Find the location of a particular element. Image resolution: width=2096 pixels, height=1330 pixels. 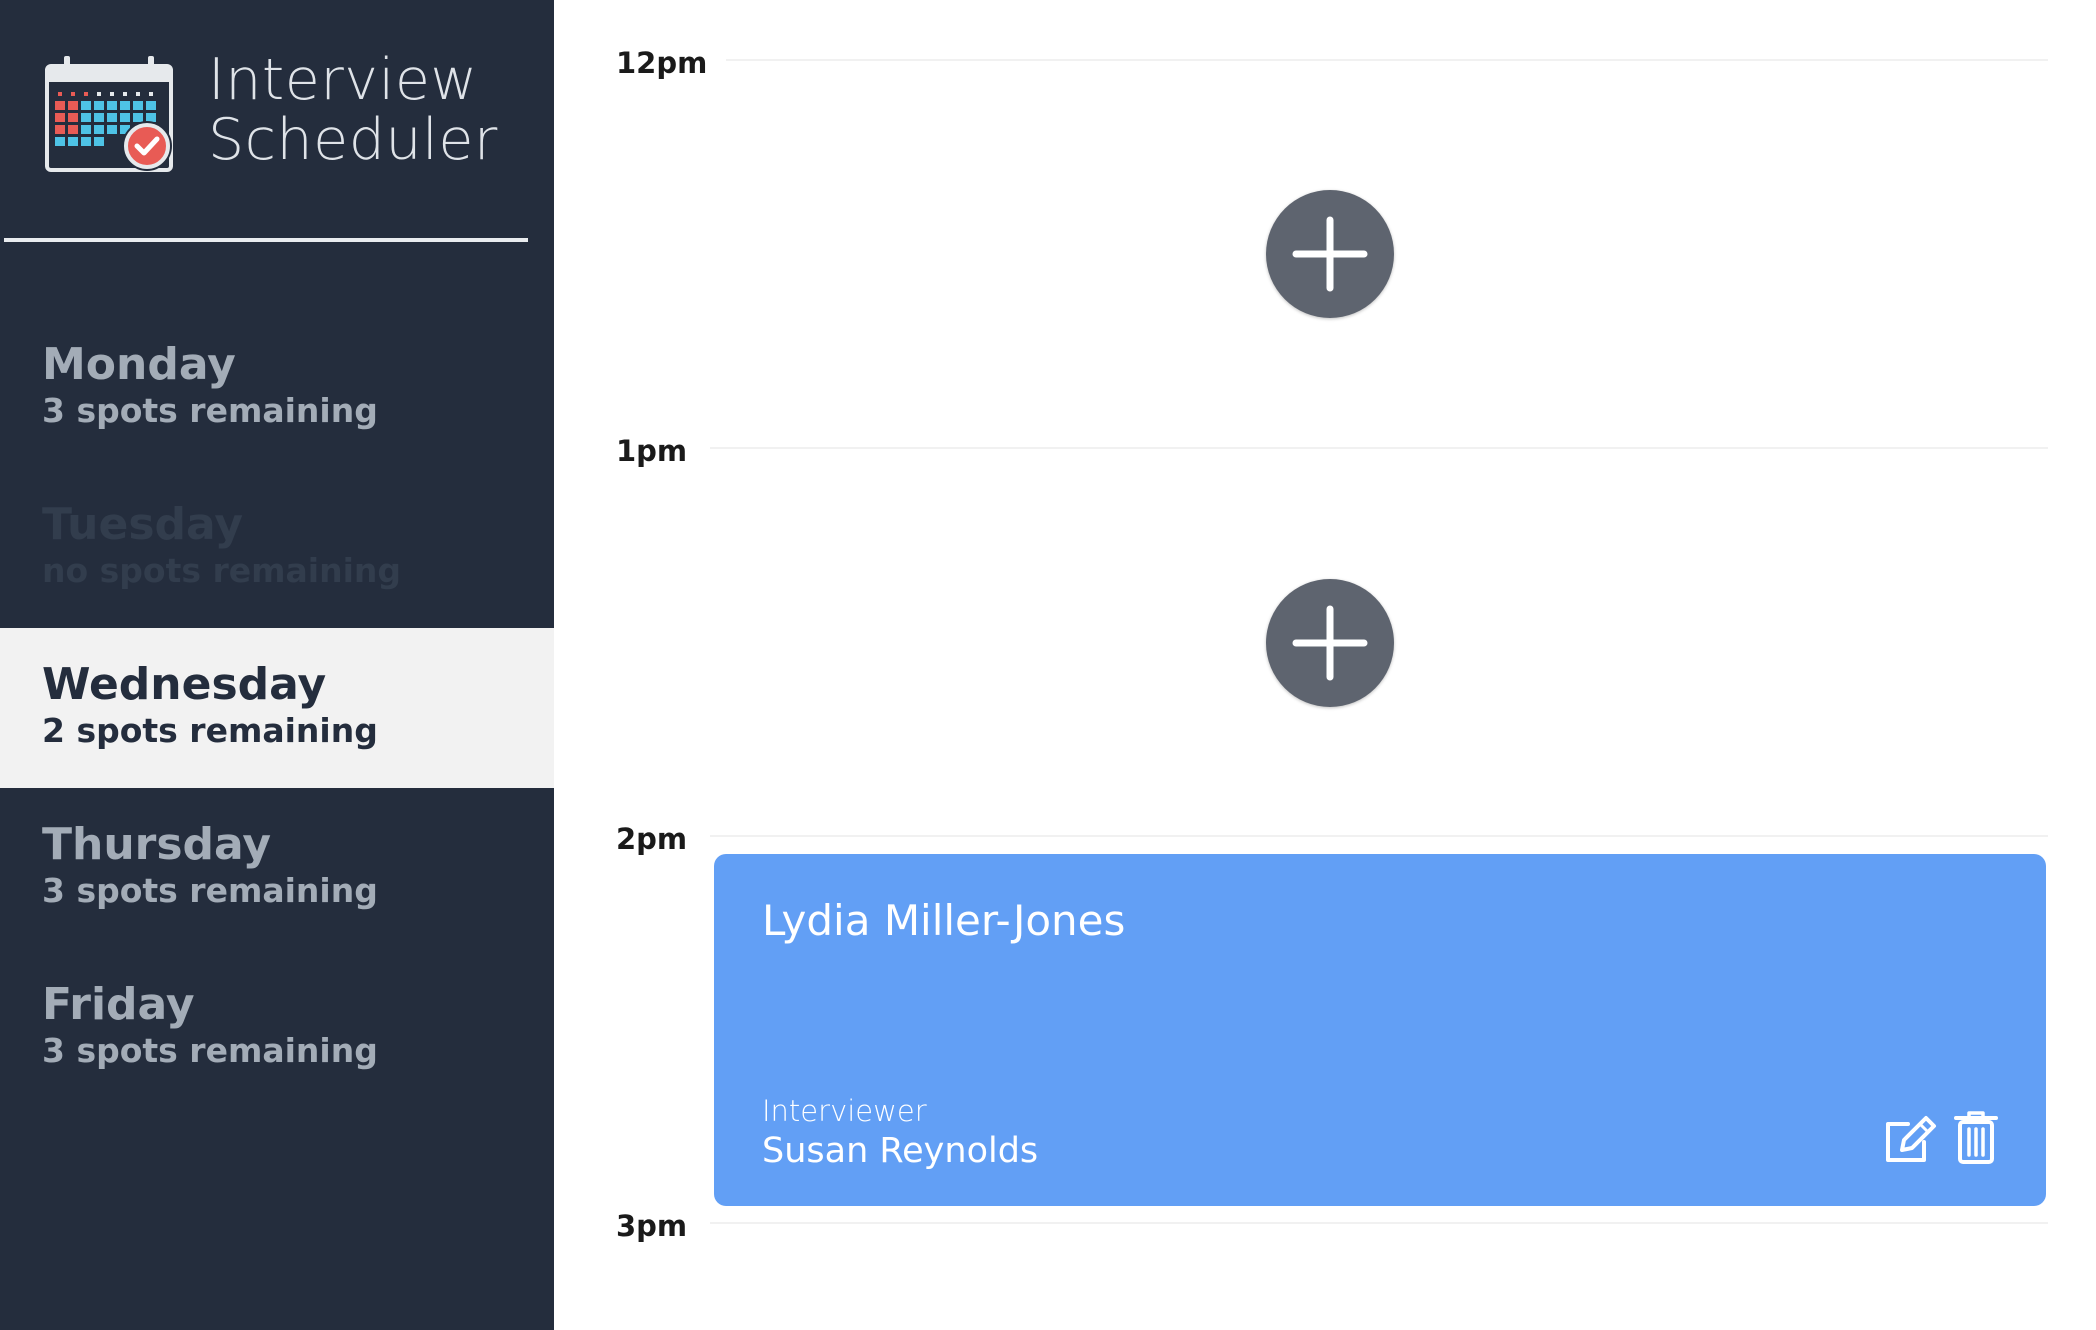

day-name: Friday is located at coordinates (118, 1004).